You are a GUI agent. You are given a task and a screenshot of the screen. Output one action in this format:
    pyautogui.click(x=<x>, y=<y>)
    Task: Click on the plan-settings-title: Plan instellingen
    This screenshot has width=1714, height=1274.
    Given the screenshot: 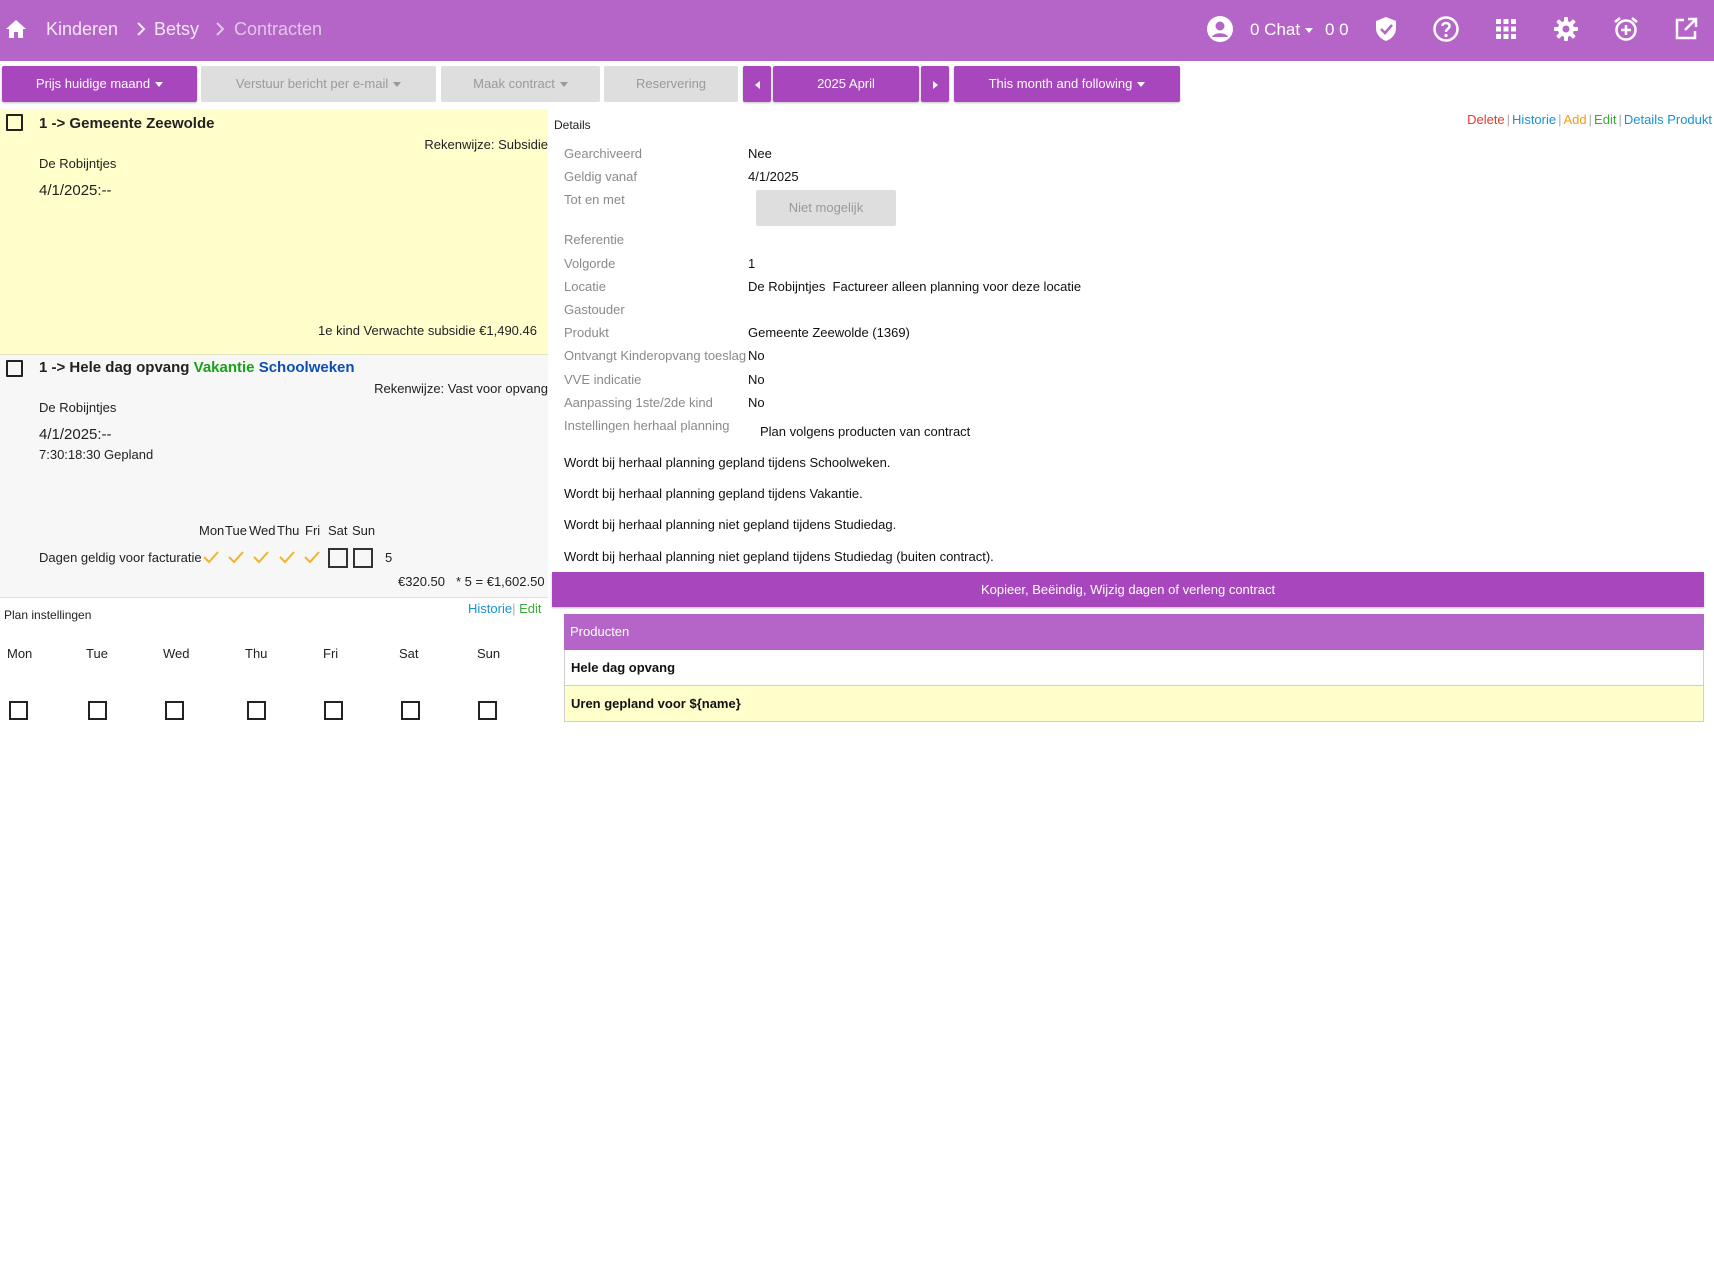 What is the action you would take?
    pyautogui.click(x=48, y=615)
    